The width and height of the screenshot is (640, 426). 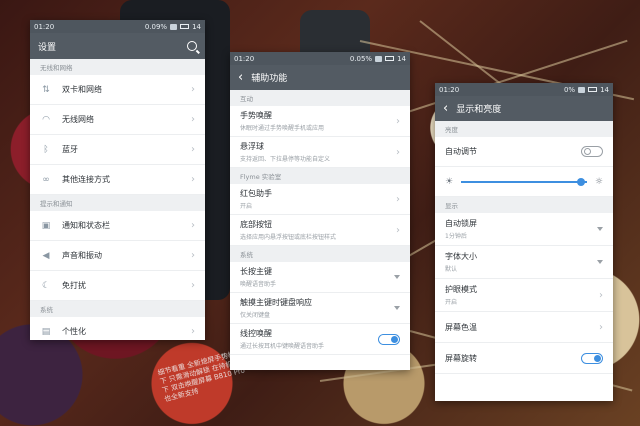 I want to click on item-label: 长按主键, so click(x=256, y=271).